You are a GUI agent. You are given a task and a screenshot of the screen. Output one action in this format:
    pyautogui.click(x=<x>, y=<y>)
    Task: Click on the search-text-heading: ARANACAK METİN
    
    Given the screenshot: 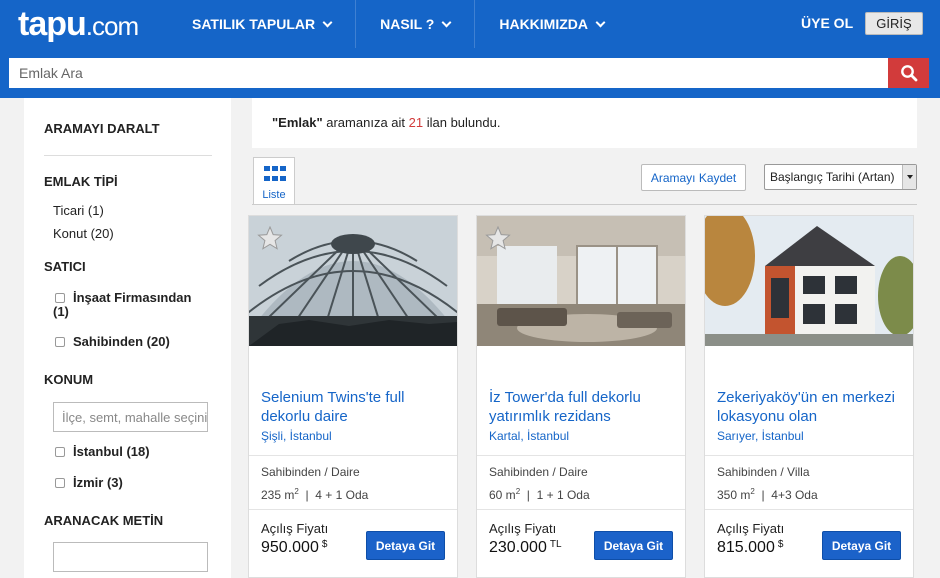 What is the action you would take?
    pyautogui.click(x=104, y=520)
    